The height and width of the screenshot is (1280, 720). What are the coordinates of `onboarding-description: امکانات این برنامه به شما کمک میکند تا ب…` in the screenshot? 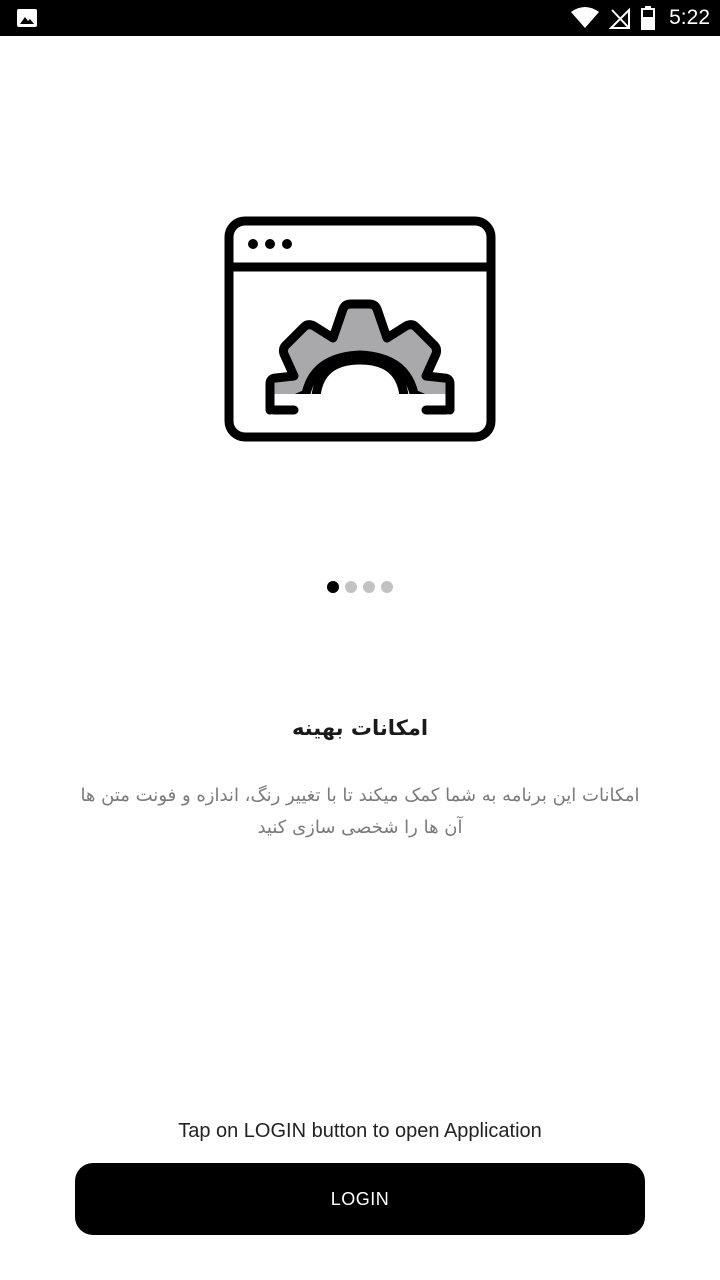 It's located at (360, 812).